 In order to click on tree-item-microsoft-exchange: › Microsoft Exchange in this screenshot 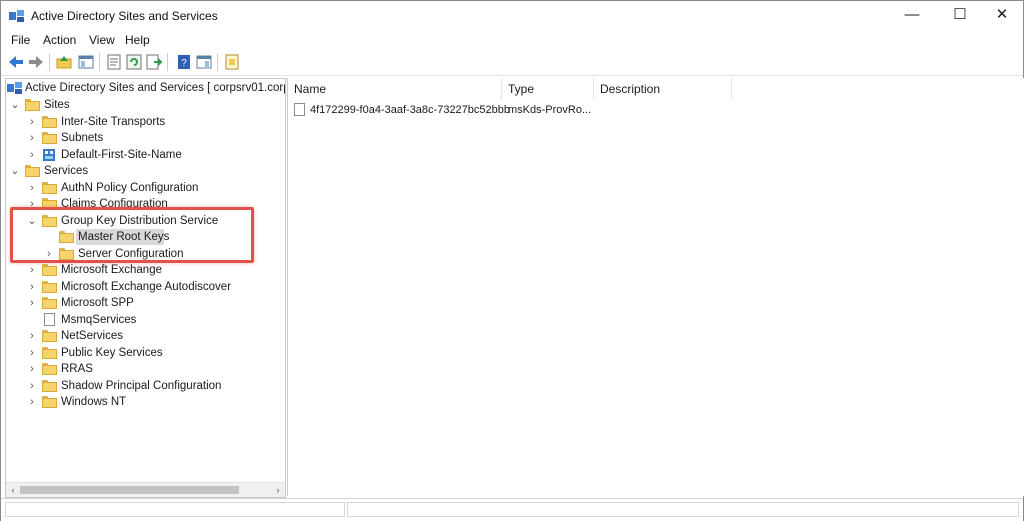, I will do `click(145, 270)`.